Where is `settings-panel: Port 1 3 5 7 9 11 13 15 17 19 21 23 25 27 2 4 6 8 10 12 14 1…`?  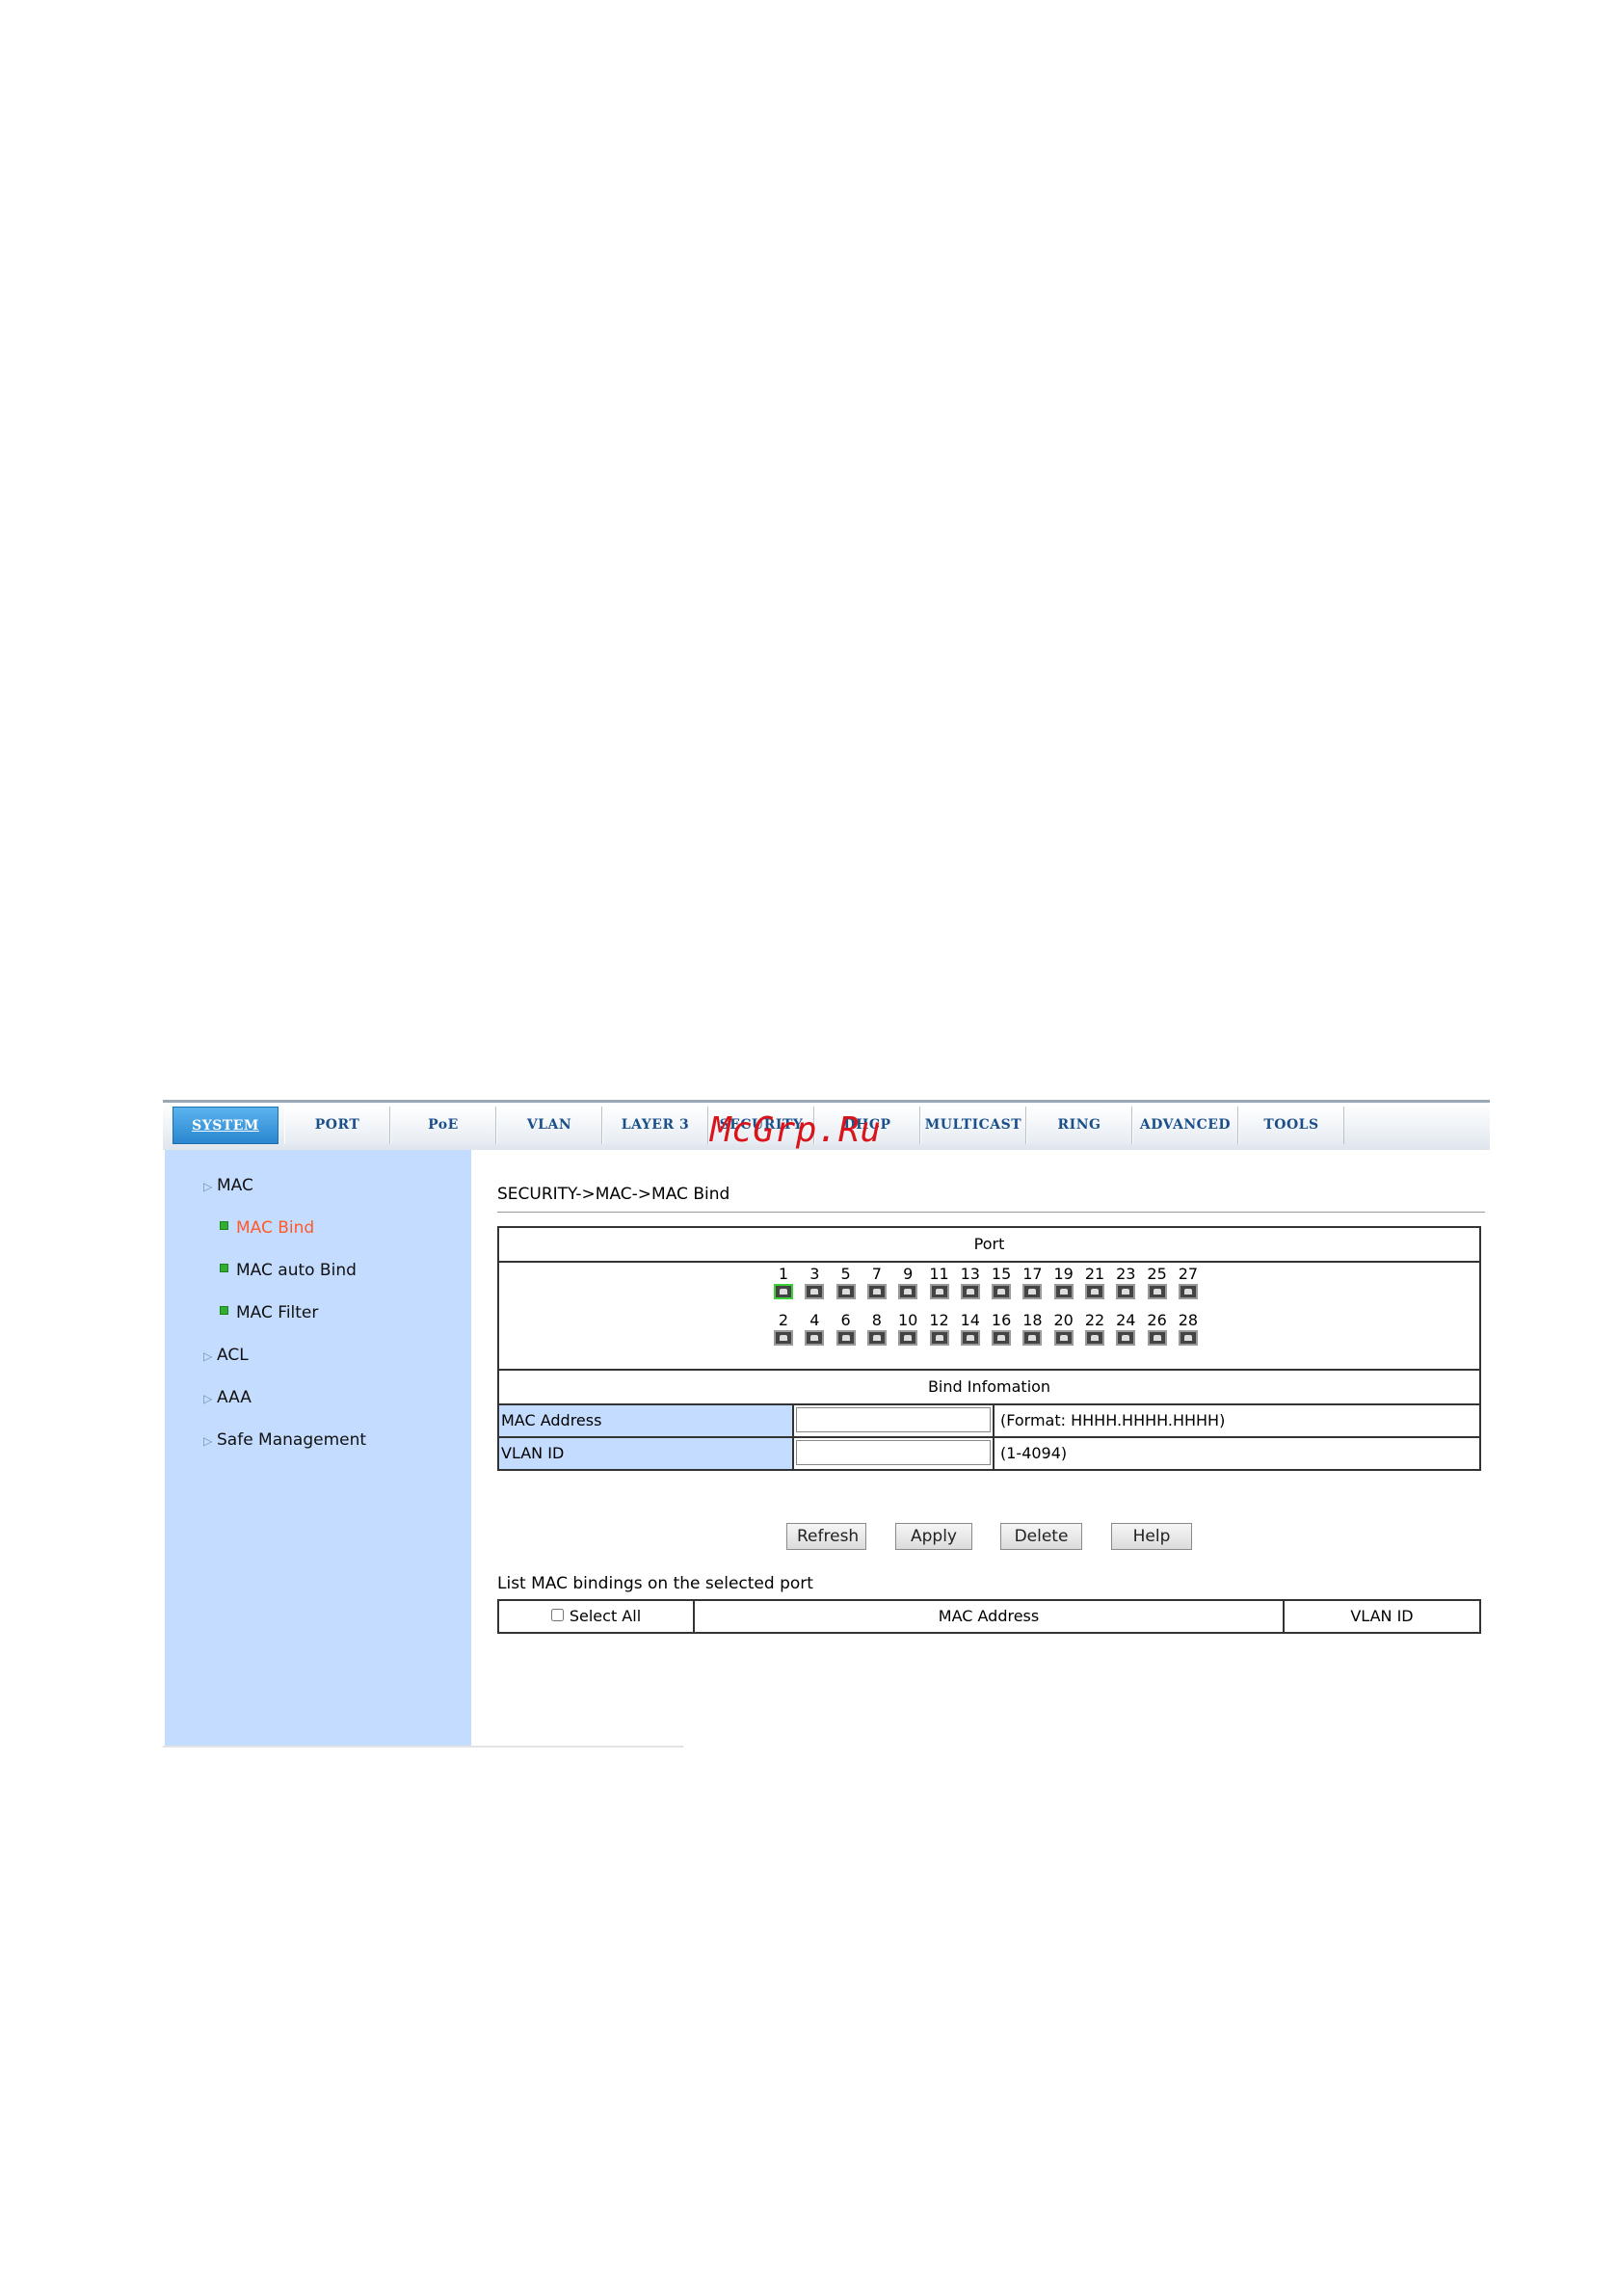
settings-panel: Port 1 3 5 7 9 11 13 15 17 19 21 23 25 27 2 4 6 8 10 12 14 1… is located at coordinates (989, 1348).